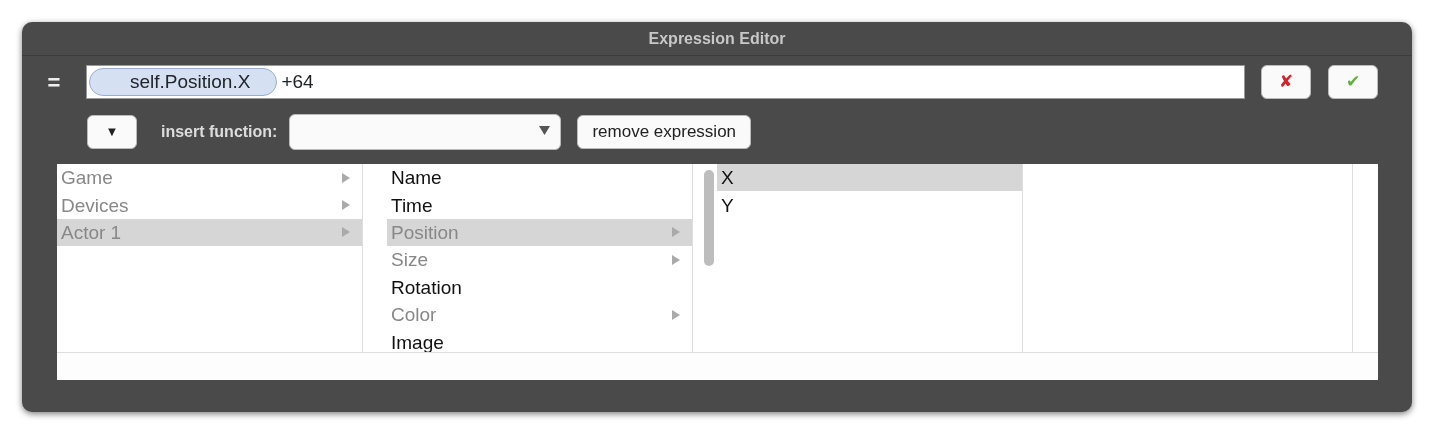 This screenshot has width=1432, height=446. I want to click on expression-text: +64, so click(297, 81).